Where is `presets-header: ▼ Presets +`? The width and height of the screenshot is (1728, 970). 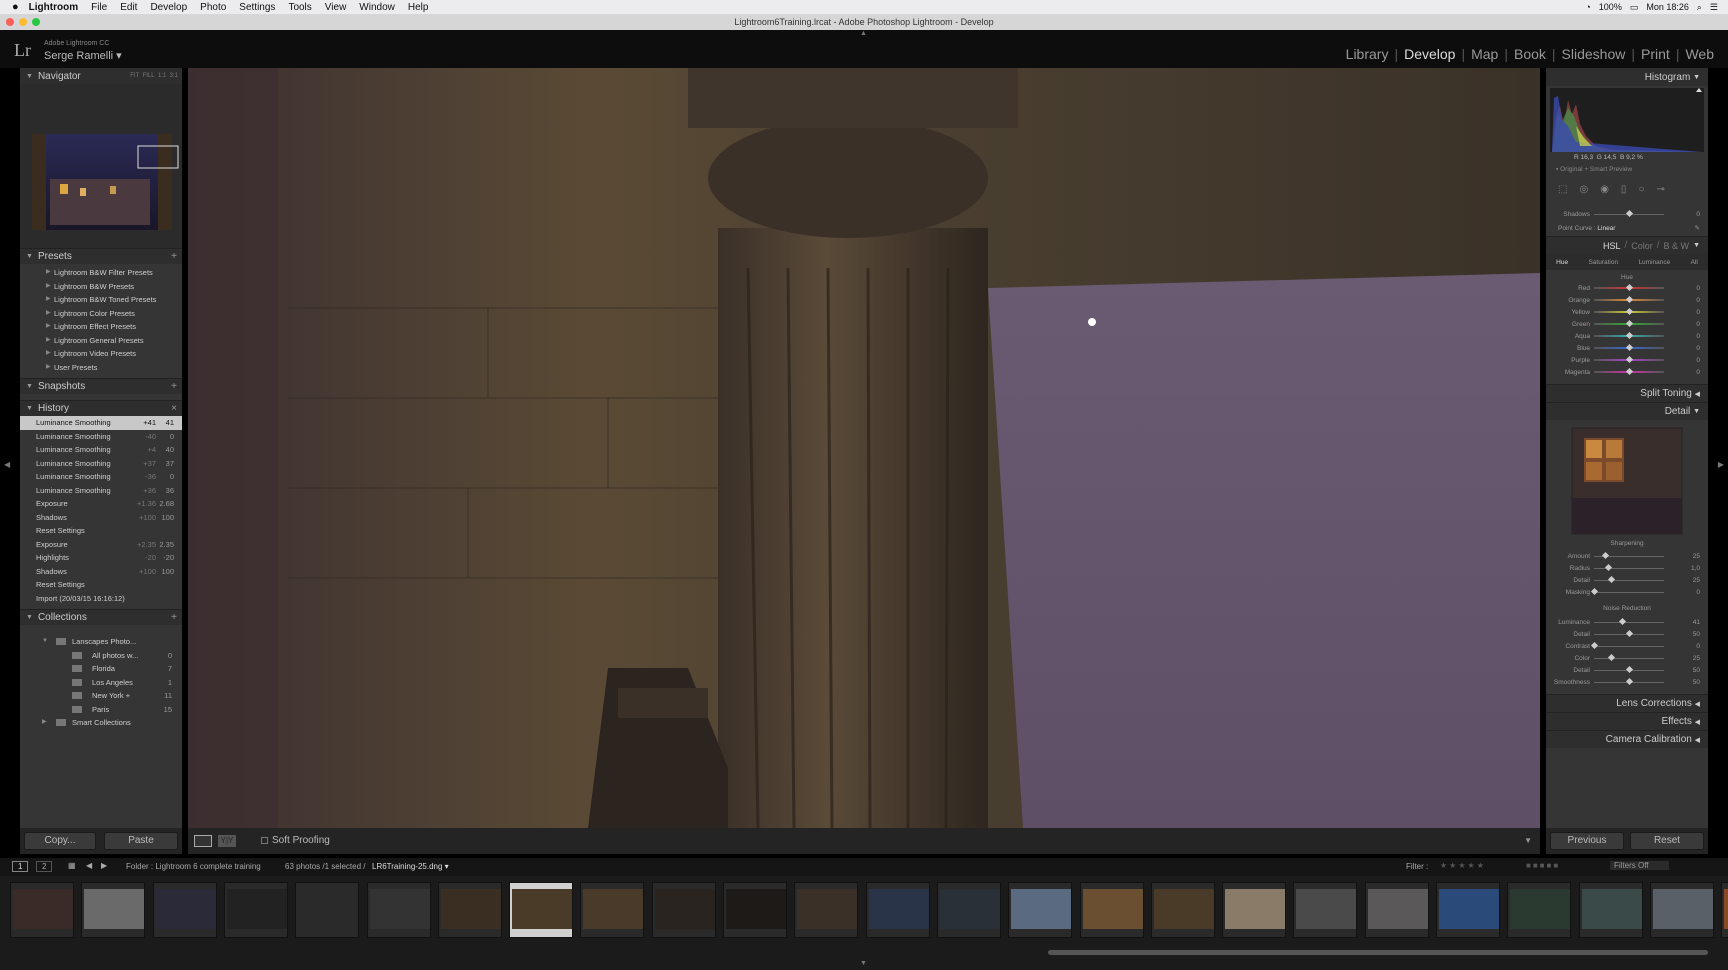 presets-header: ▼ Presets + is located at coordinates (101, 256).